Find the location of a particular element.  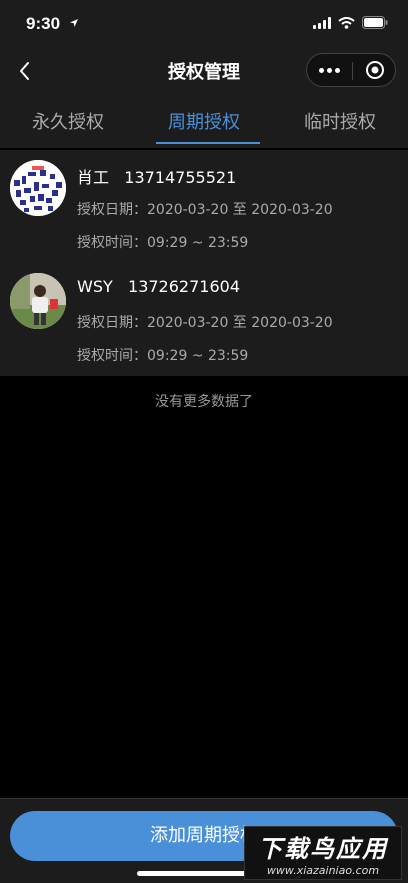

tab-label: 周期授权 is located at coordinates (204, 122).